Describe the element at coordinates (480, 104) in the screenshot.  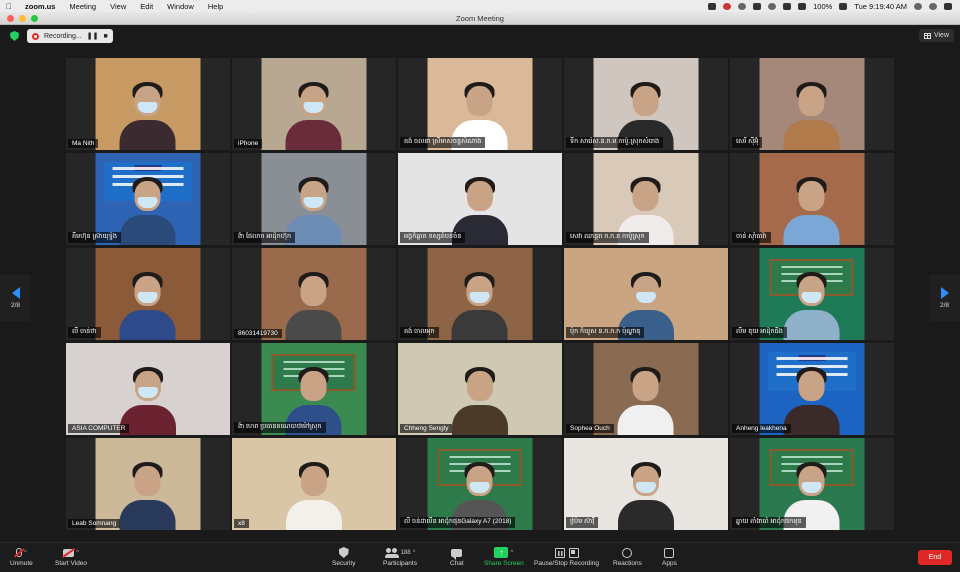
I see `participant-tile: គង់ ចលនា ស្រីមាស់ចន្ទសំណាង` at that location.